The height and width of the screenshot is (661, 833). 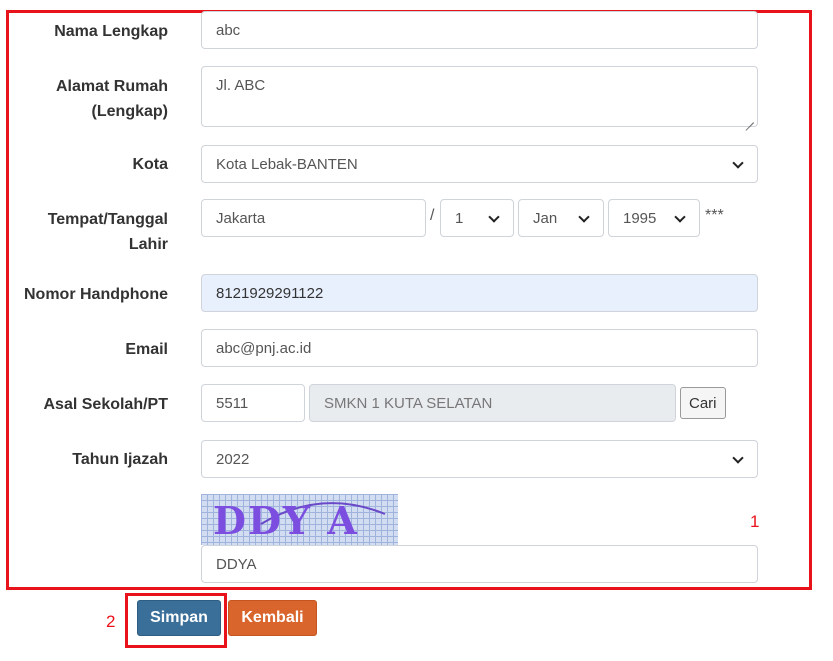 What do you see at coordinates (749, 118) in the screenshot?
I see `resize-grip-icon` at bounding box center [749, 118].